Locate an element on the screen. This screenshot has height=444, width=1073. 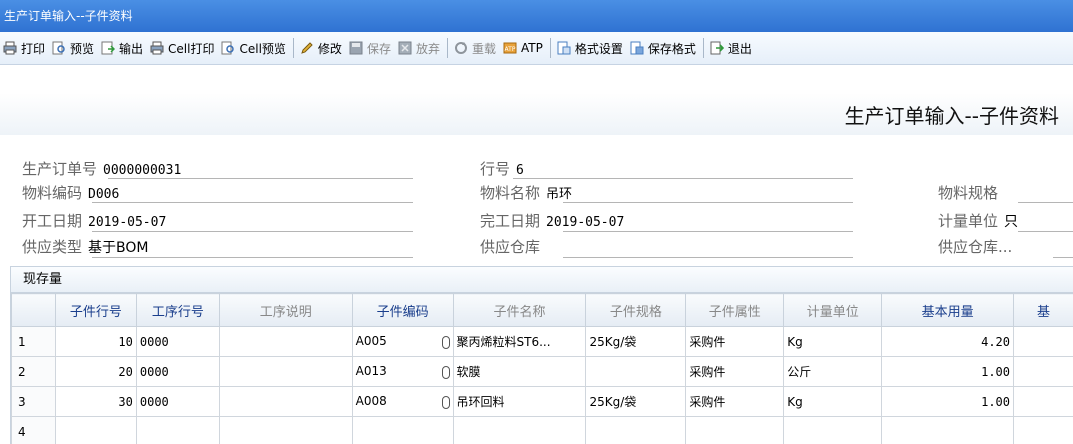
pencil-icon is located at coordinates (307, 48).